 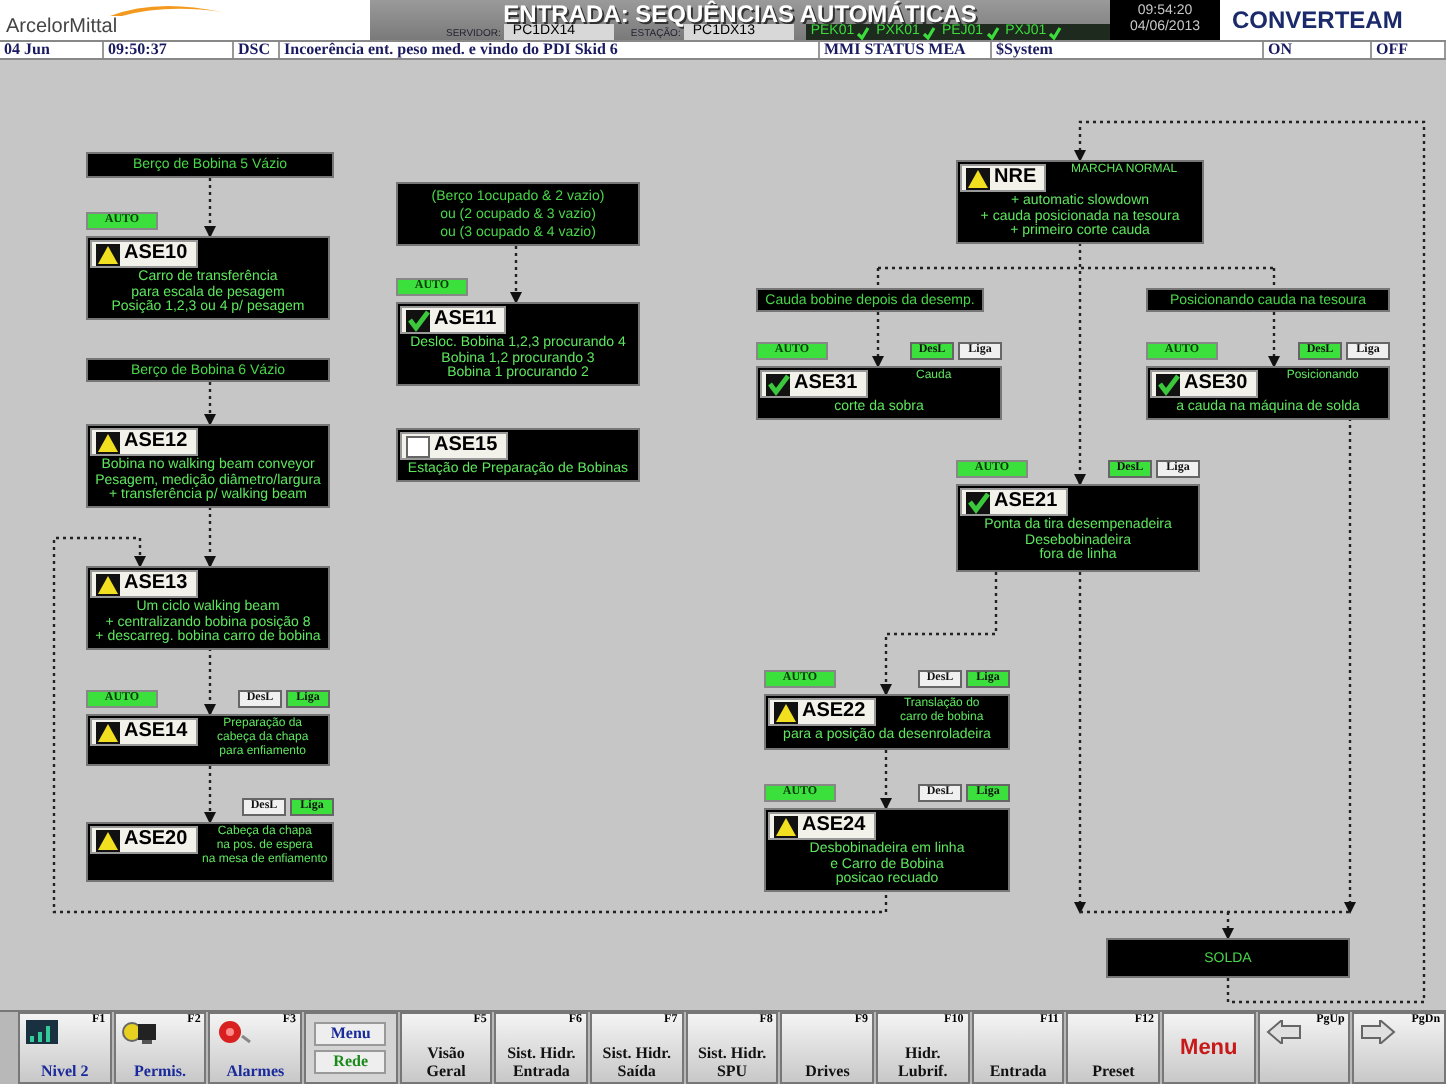 I want to click on step-title: ASE22, so click(x=822, y=712).